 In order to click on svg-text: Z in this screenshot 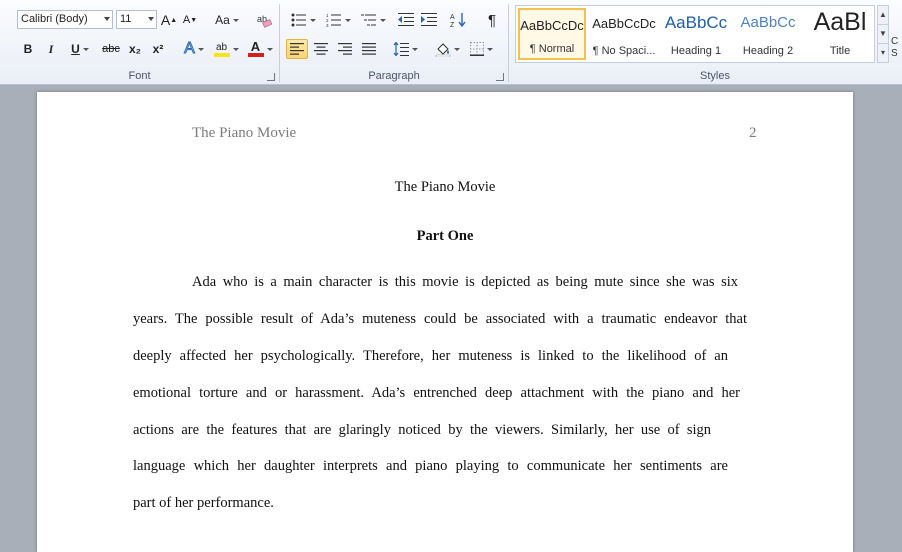, I will do `click(452, 25)`.